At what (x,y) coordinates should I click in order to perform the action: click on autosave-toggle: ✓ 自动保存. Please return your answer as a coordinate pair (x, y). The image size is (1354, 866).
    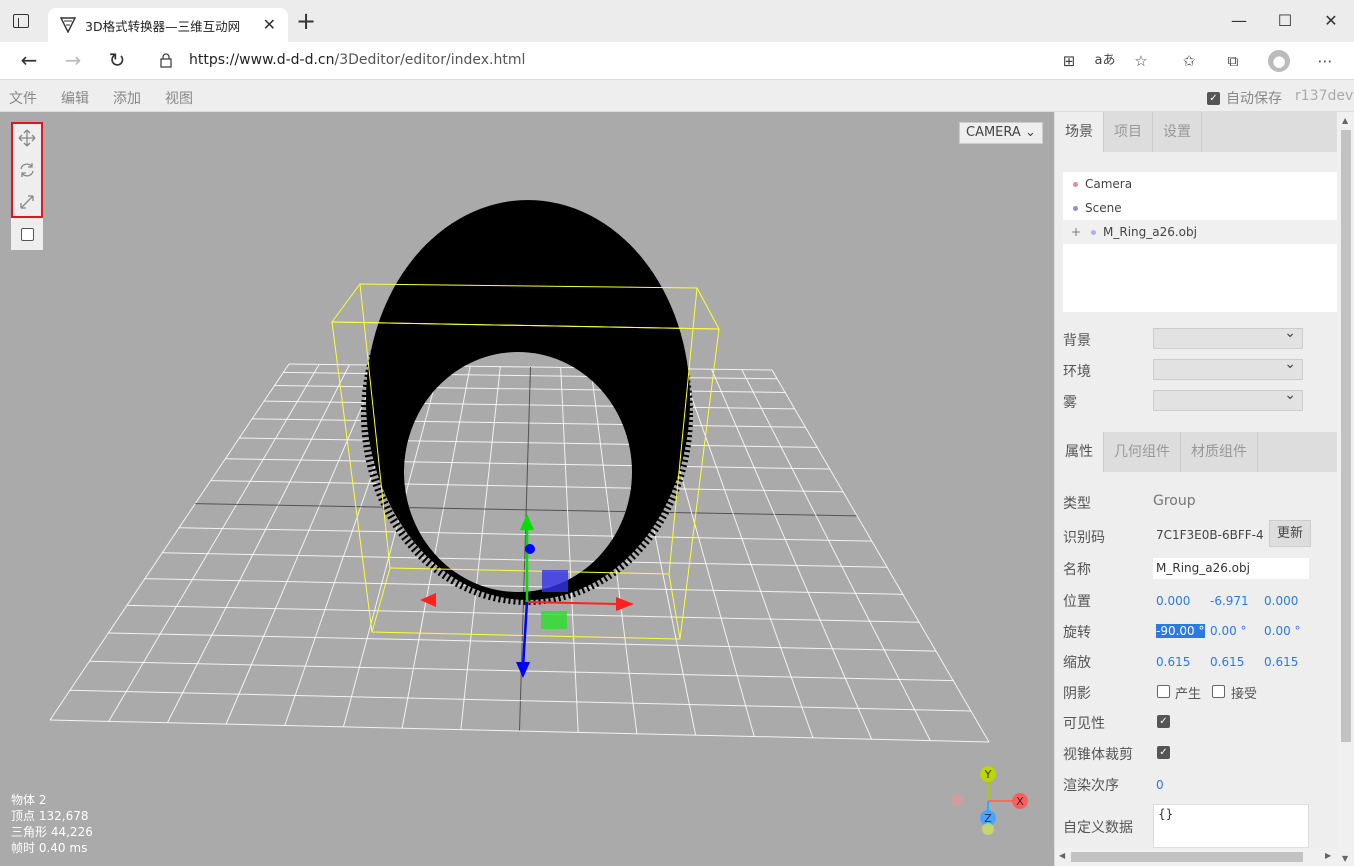
    Looking at the image, I should click on (1244, 98).